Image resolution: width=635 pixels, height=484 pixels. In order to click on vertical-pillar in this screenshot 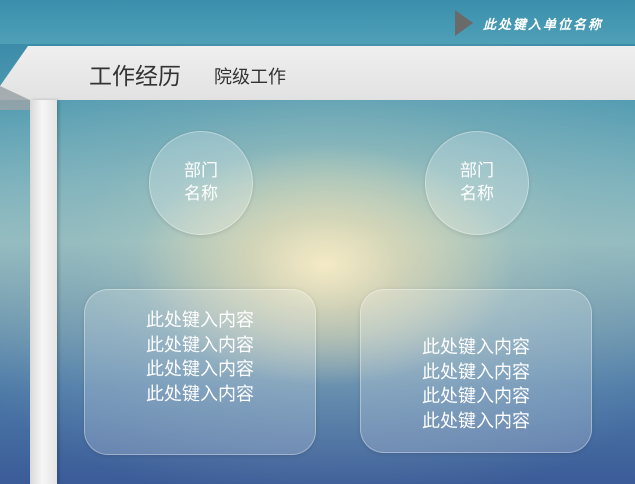, I will do `click(43, 292)`.